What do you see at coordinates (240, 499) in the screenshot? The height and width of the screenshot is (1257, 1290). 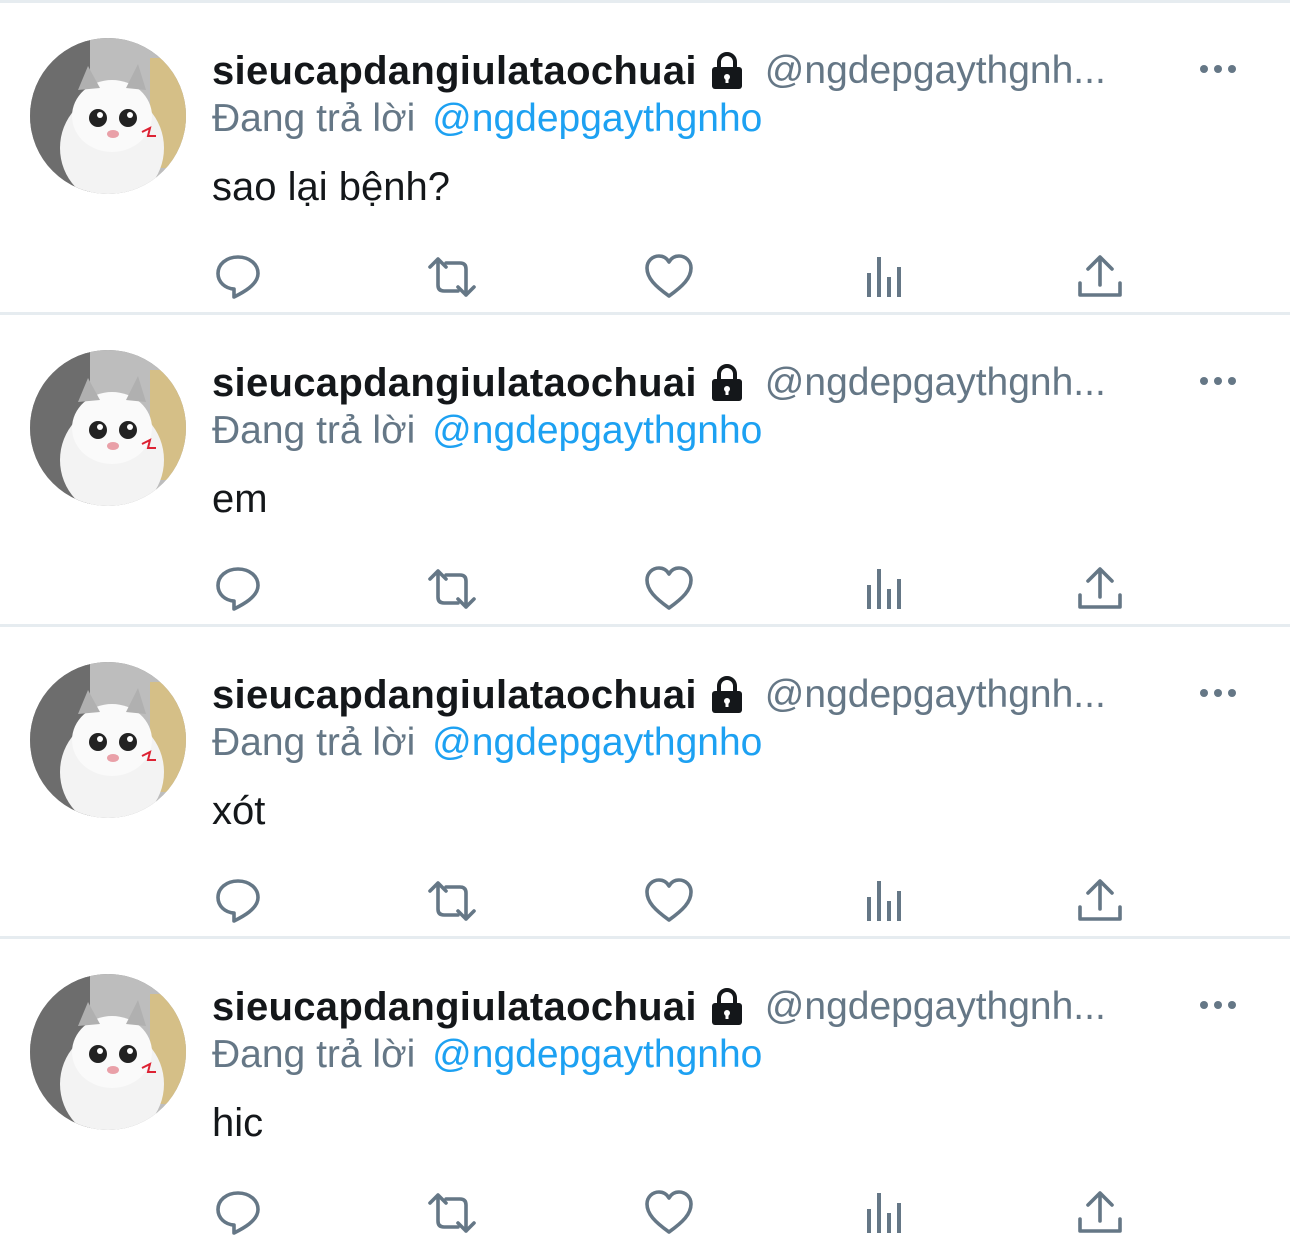 I see `tweet-text: em` at bounding box center [240, 499].